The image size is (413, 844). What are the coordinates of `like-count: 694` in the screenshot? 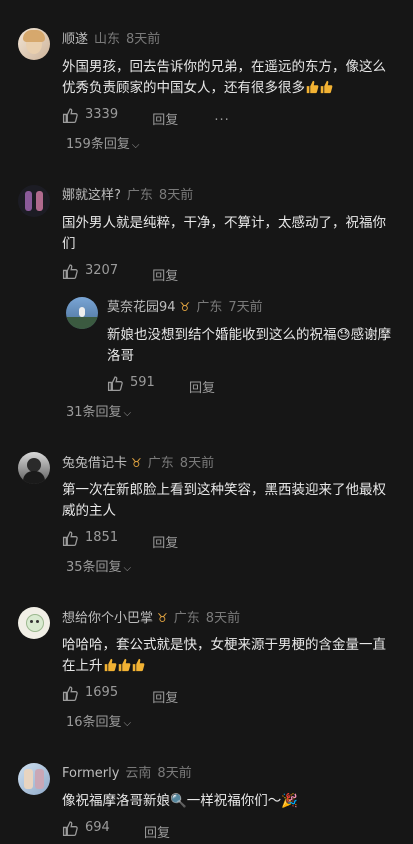 It's located at (97, 827).